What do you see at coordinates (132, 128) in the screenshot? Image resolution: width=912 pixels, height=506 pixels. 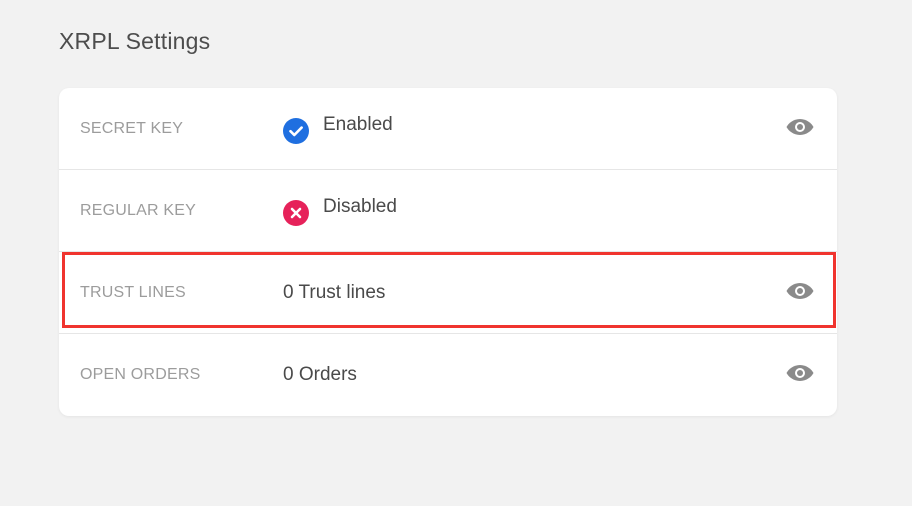 I see `row-label: SECRET KEY` at bounding box center [132, 128].